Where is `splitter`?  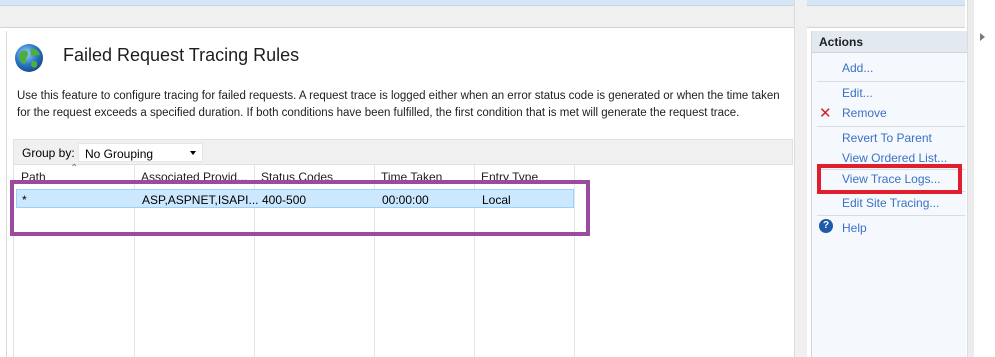
splitter is located at coordinates (800, 178).